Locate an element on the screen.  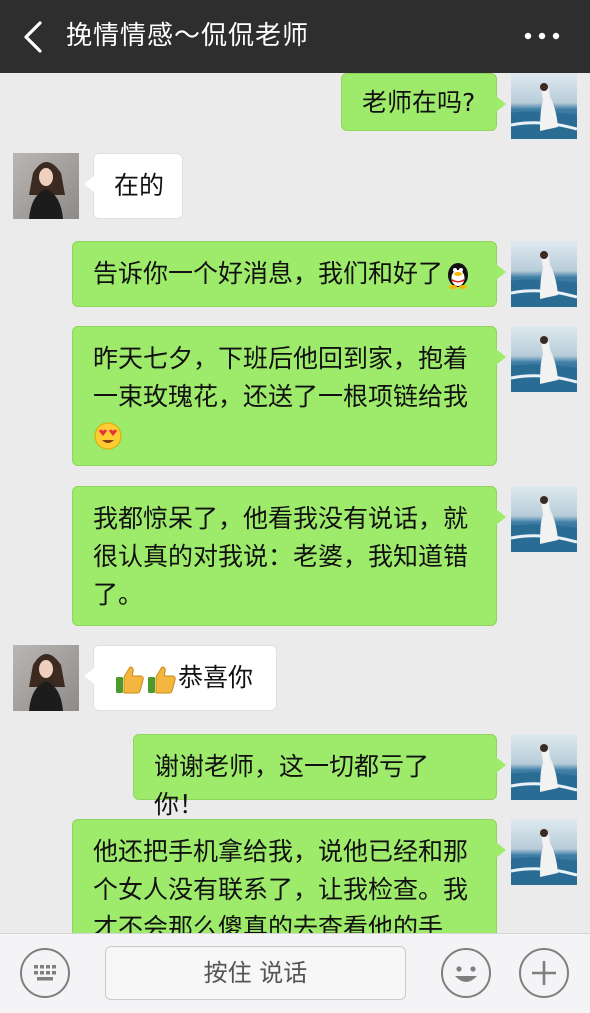
message-text: 告诉你一个好消息，我们和好了 is located at coordinates (268, 273).